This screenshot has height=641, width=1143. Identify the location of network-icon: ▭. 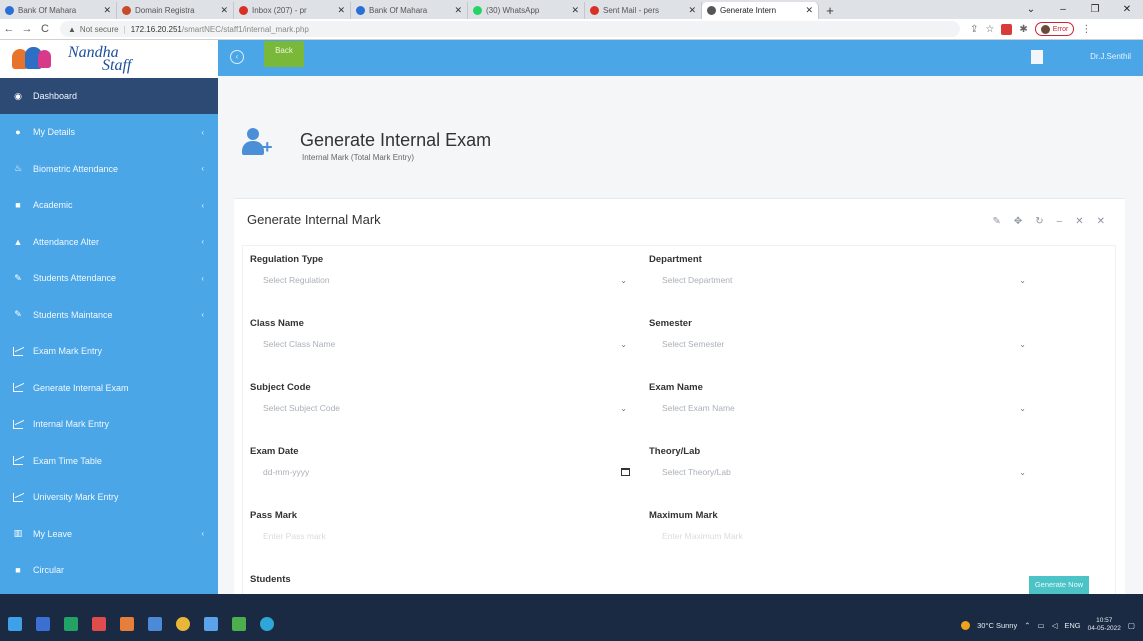
(1041, 625).